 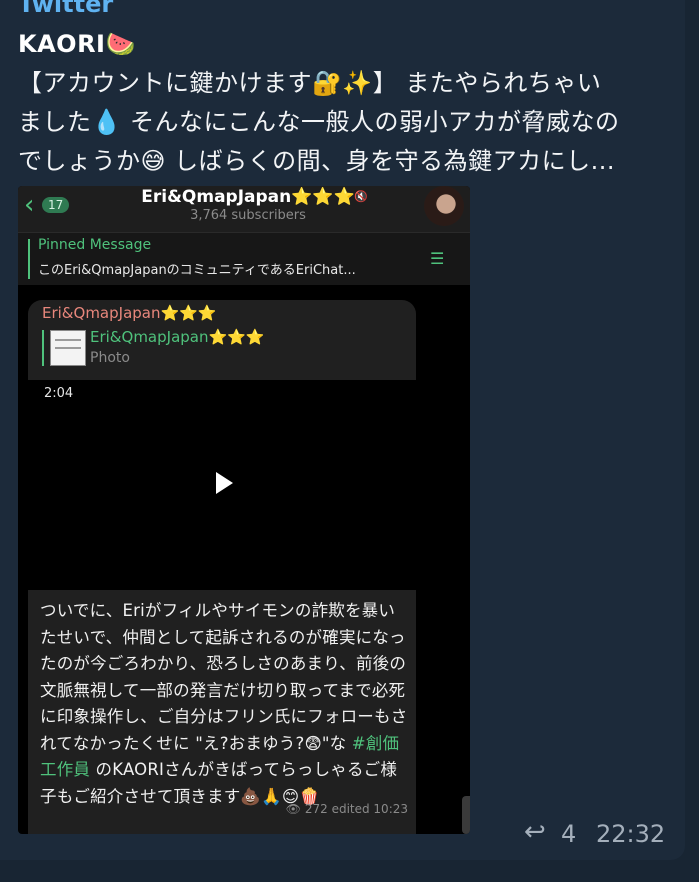 I want to click on message-text-line: ました💧 そんなにこんな一般人の弱小アカが脅威なの, so click(x=319, y=122).